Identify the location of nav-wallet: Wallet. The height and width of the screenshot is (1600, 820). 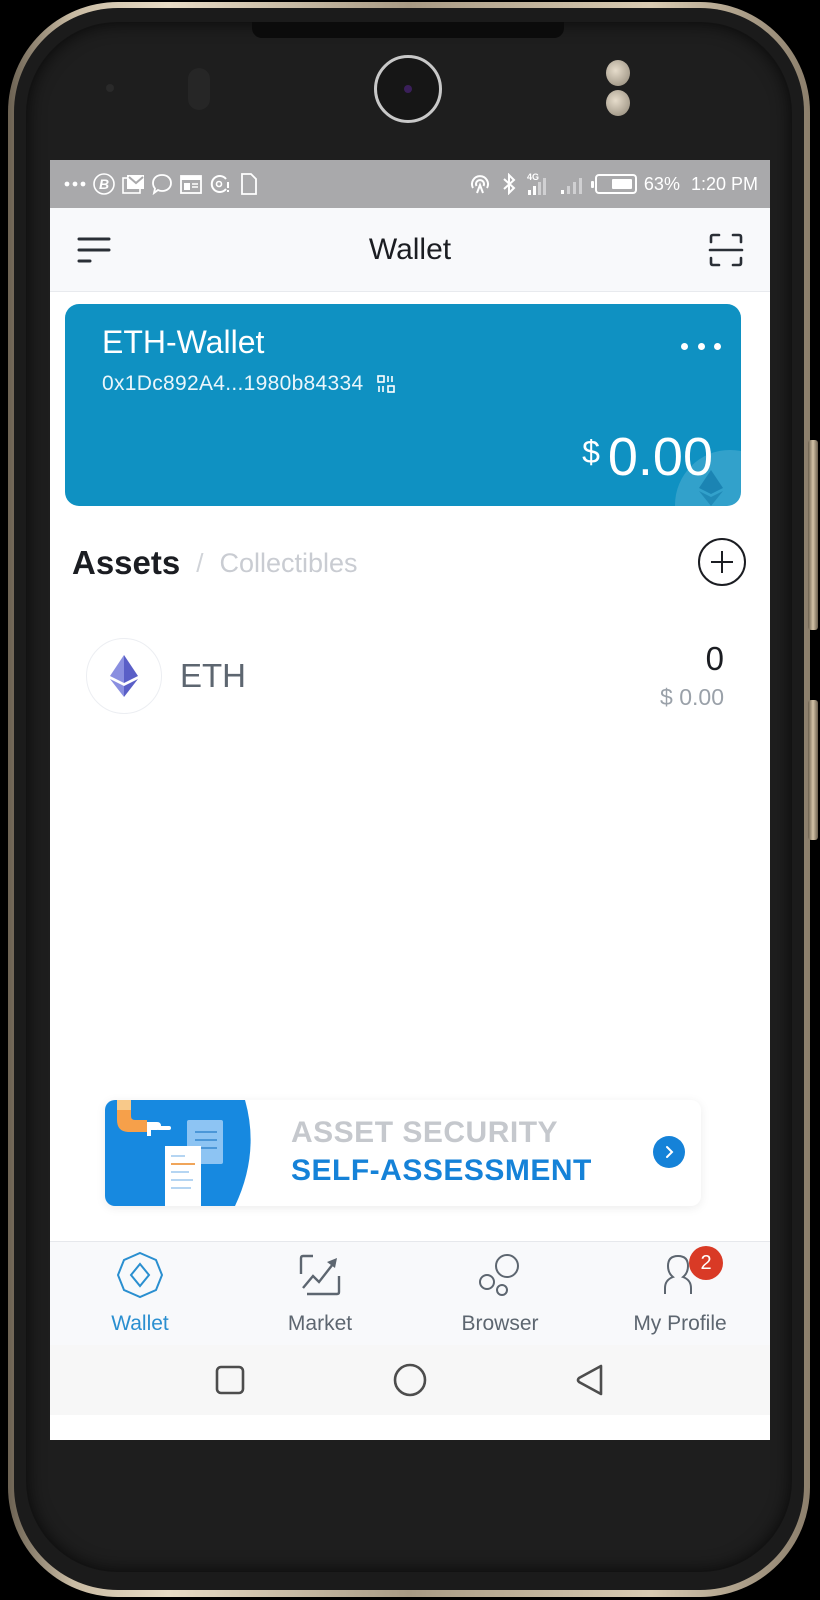
(140, 1293).